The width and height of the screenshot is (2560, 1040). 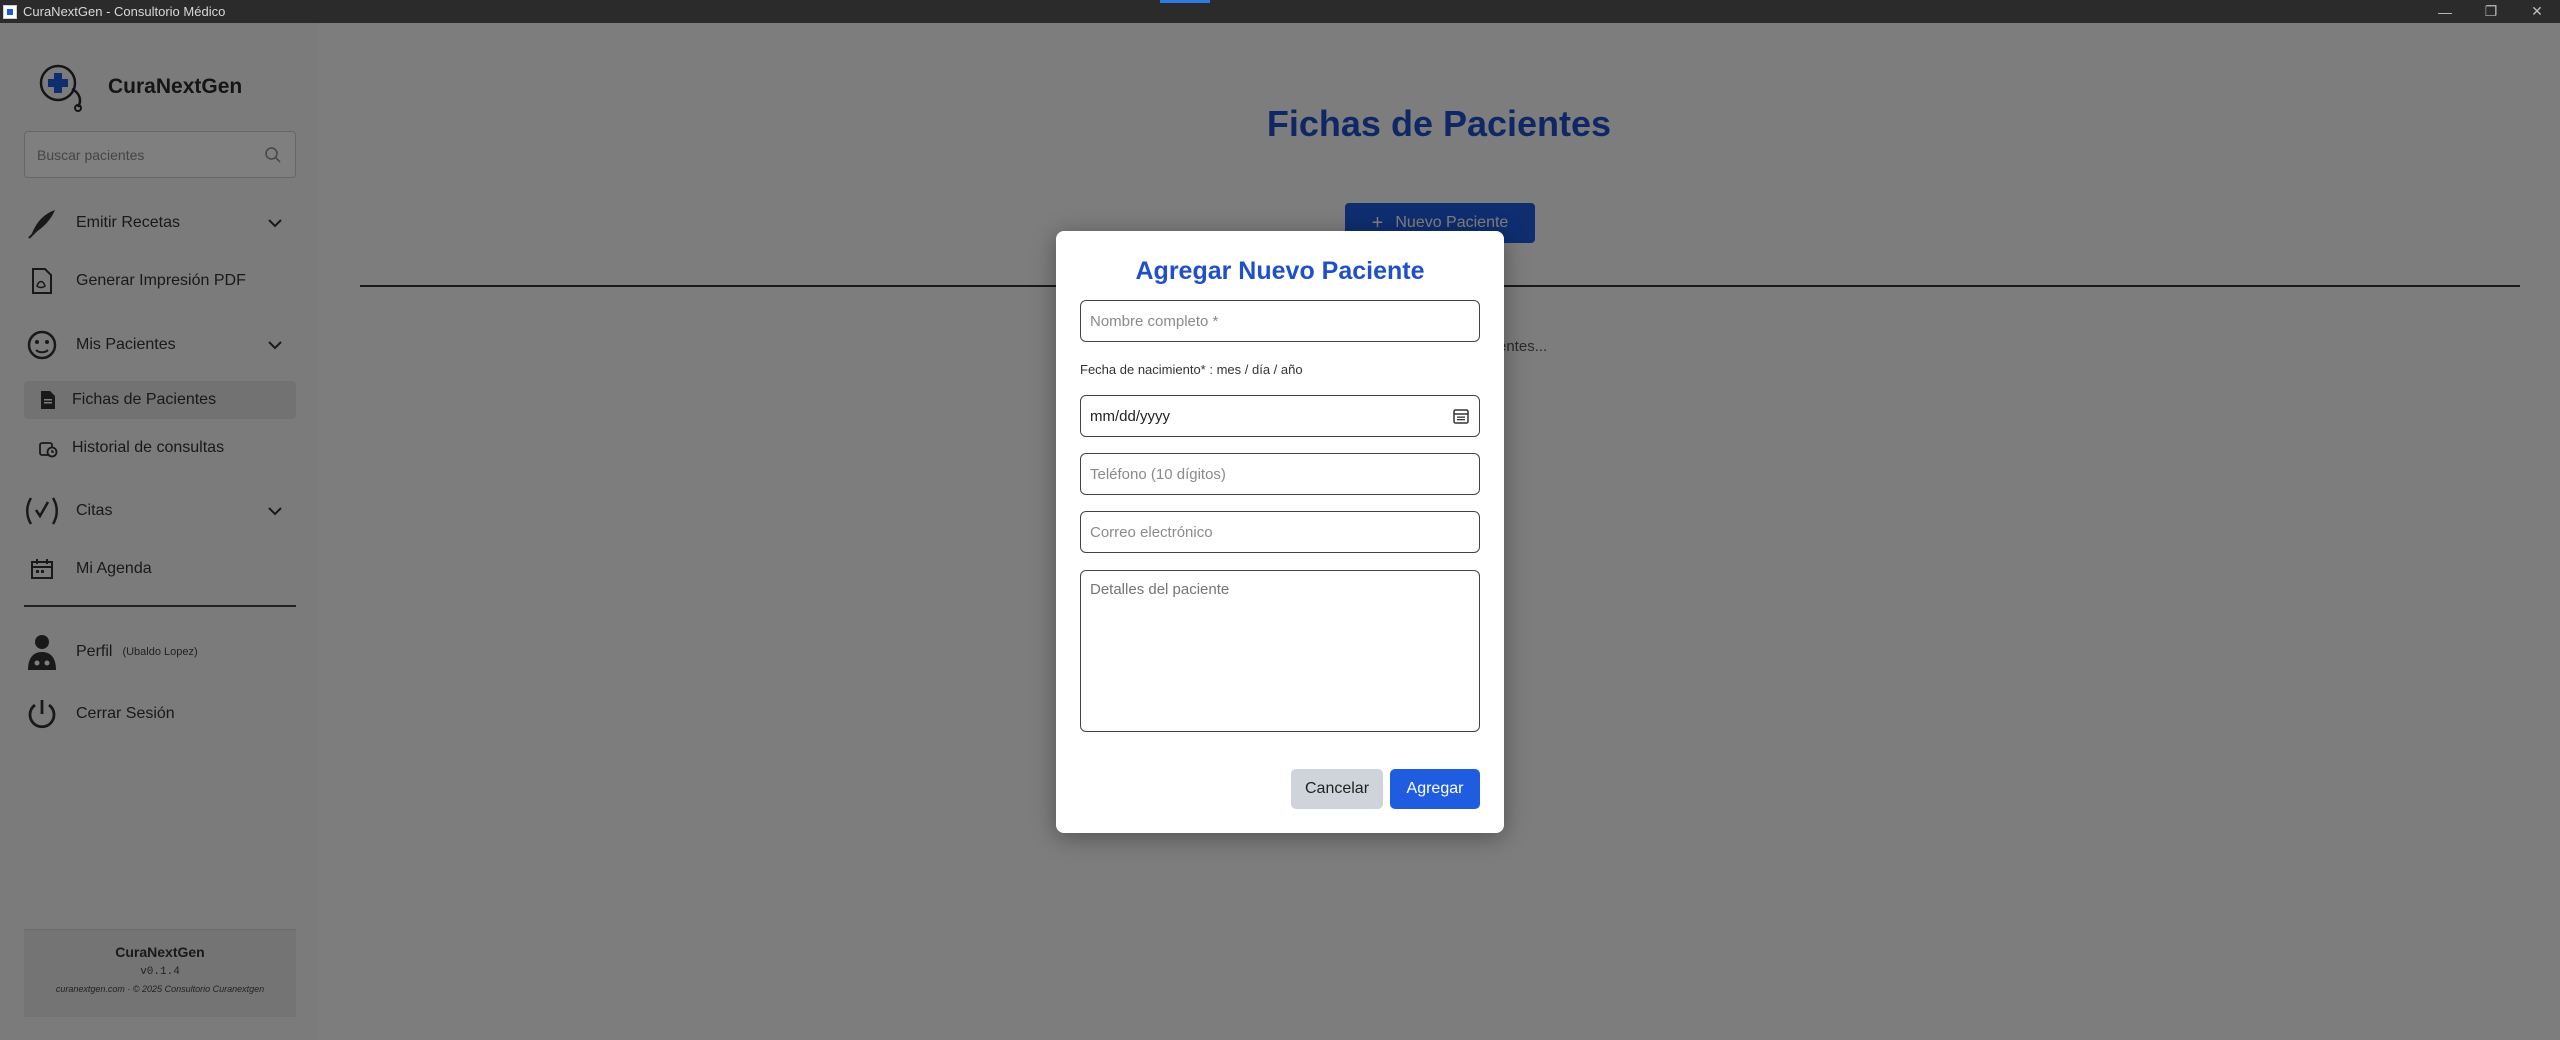 What do you see at coordinates (1280, 271) in the screenshot?
I see `modal-title: Agregar Nuevo Paciente` at bounding box center [1280, 271].